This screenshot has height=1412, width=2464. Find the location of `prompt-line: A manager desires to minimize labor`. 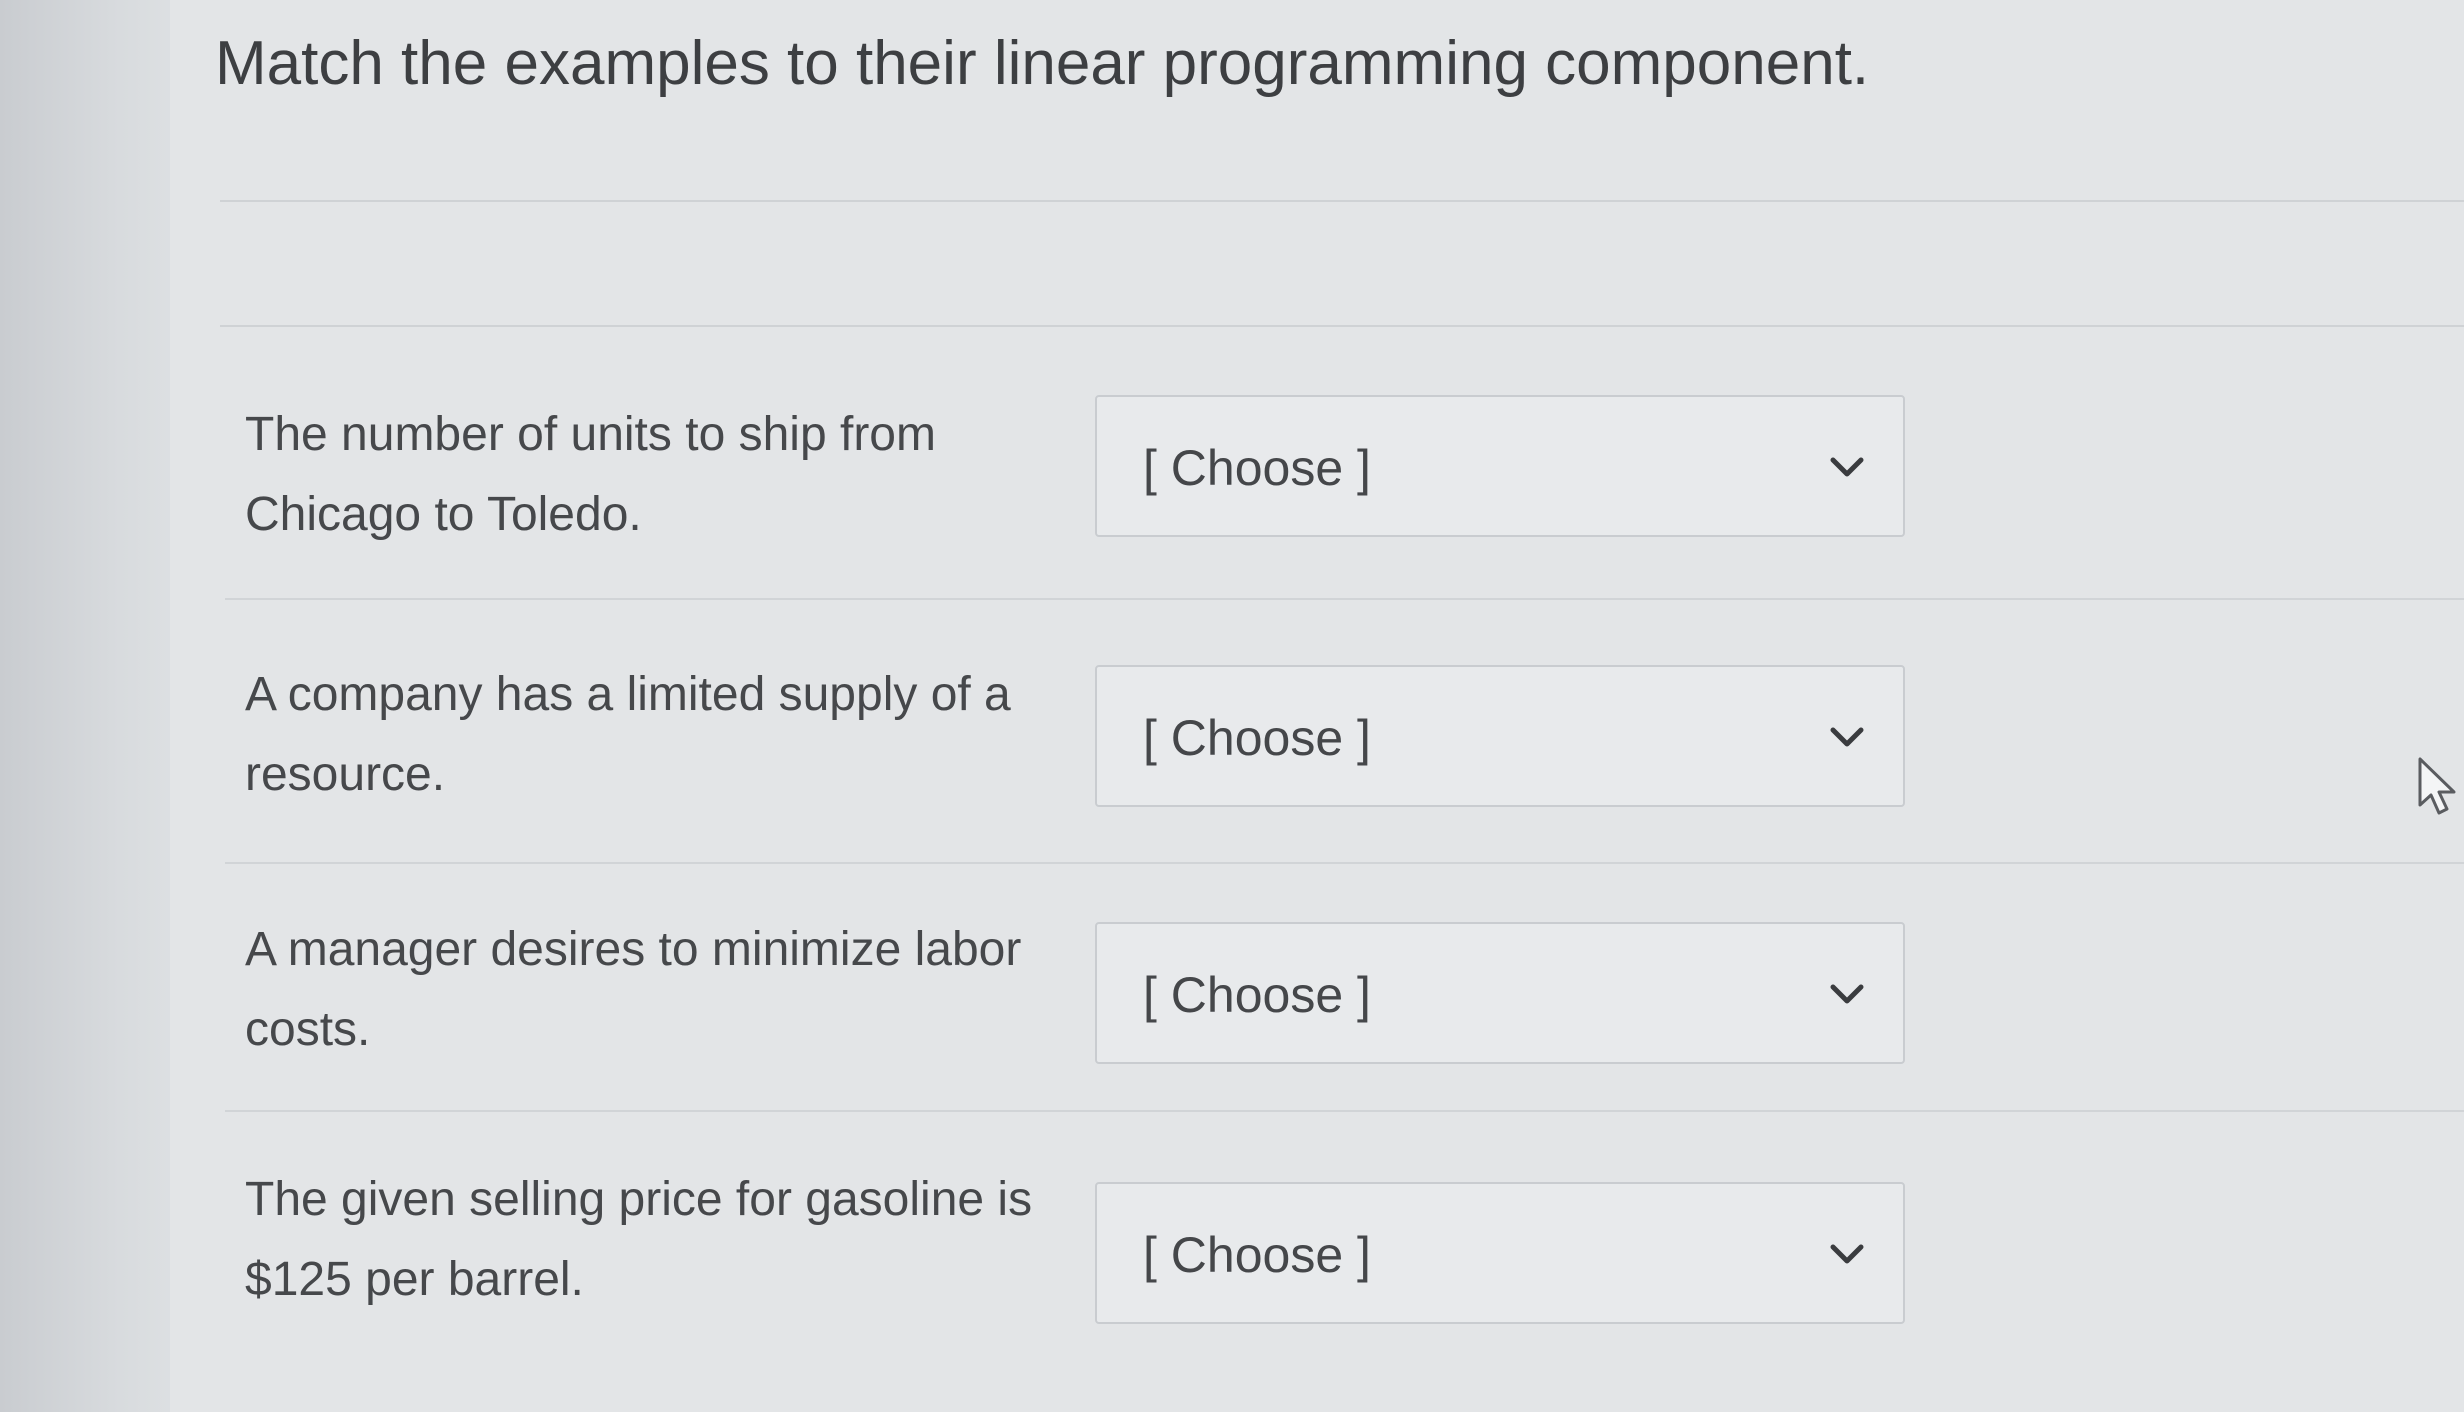

prompt-line: A manager desires to minimize labor is located at coordinates (633, 949).